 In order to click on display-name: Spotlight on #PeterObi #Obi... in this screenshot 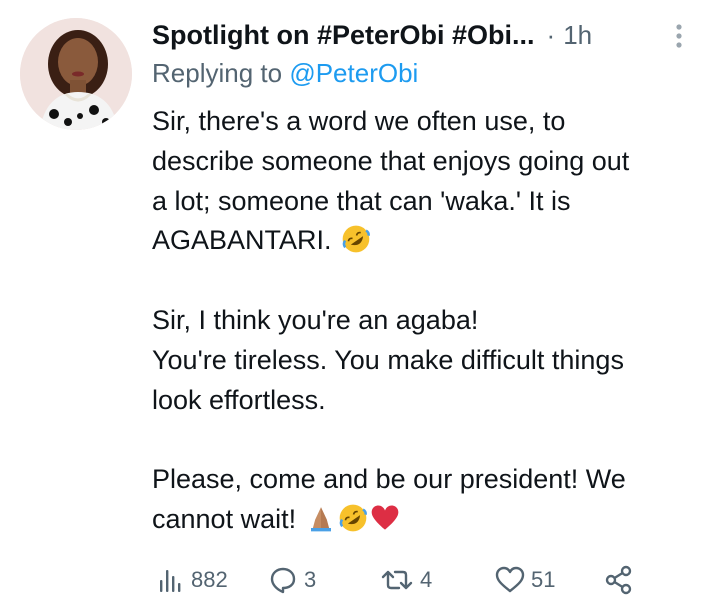, I will do `click(343, 35)`.